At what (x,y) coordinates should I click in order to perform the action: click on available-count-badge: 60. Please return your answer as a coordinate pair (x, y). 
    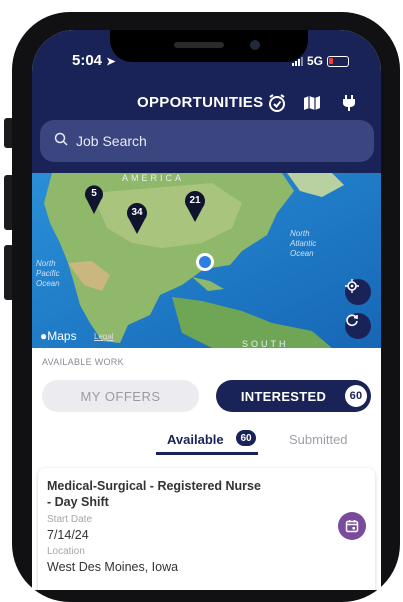
    Looking at the image, I should click on (246, 438).